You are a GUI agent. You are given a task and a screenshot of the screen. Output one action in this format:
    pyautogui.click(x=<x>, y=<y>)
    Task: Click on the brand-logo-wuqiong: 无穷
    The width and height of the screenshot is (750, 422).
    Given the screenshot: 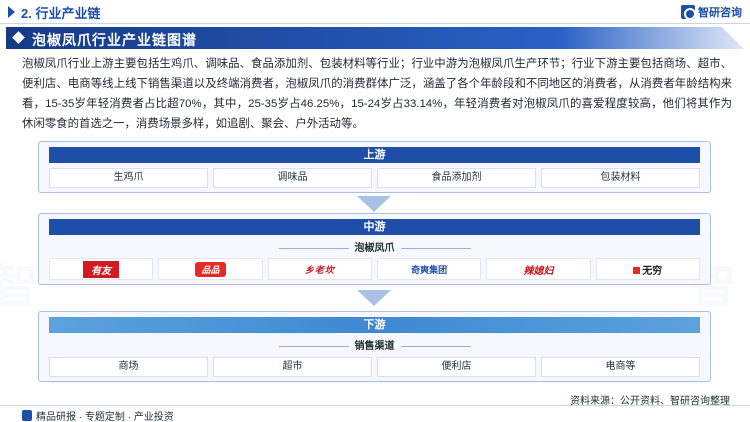 What is the action you would take?
    pyautogui.click(x=647, y=269)
    